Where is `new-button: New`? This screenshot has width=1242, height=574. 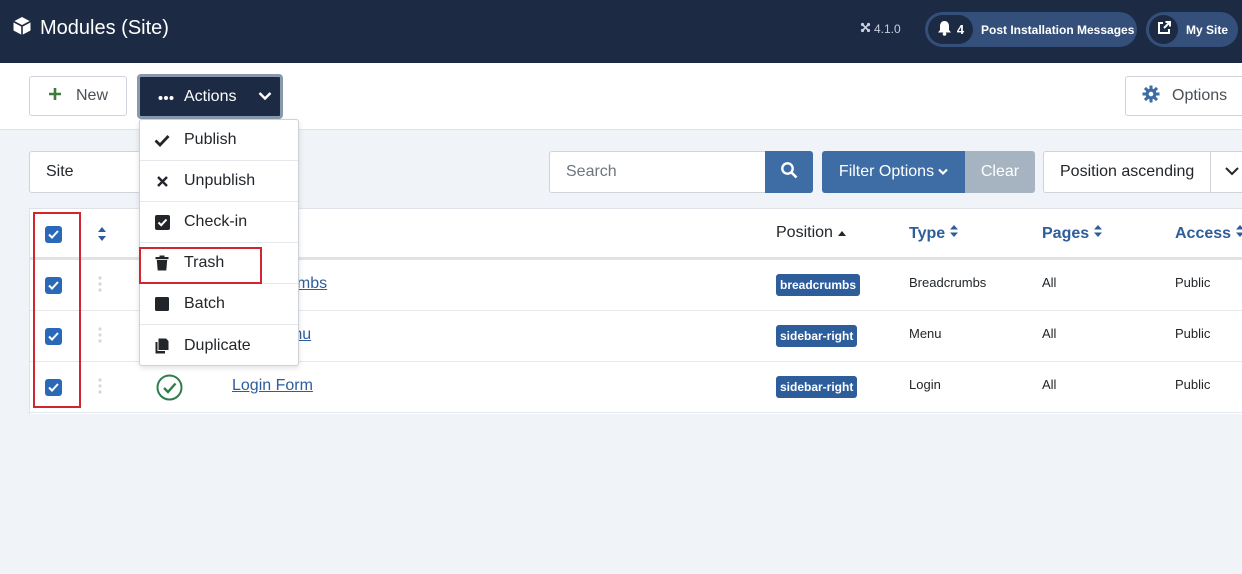 new-button: New is located at coordinates (78, 96).